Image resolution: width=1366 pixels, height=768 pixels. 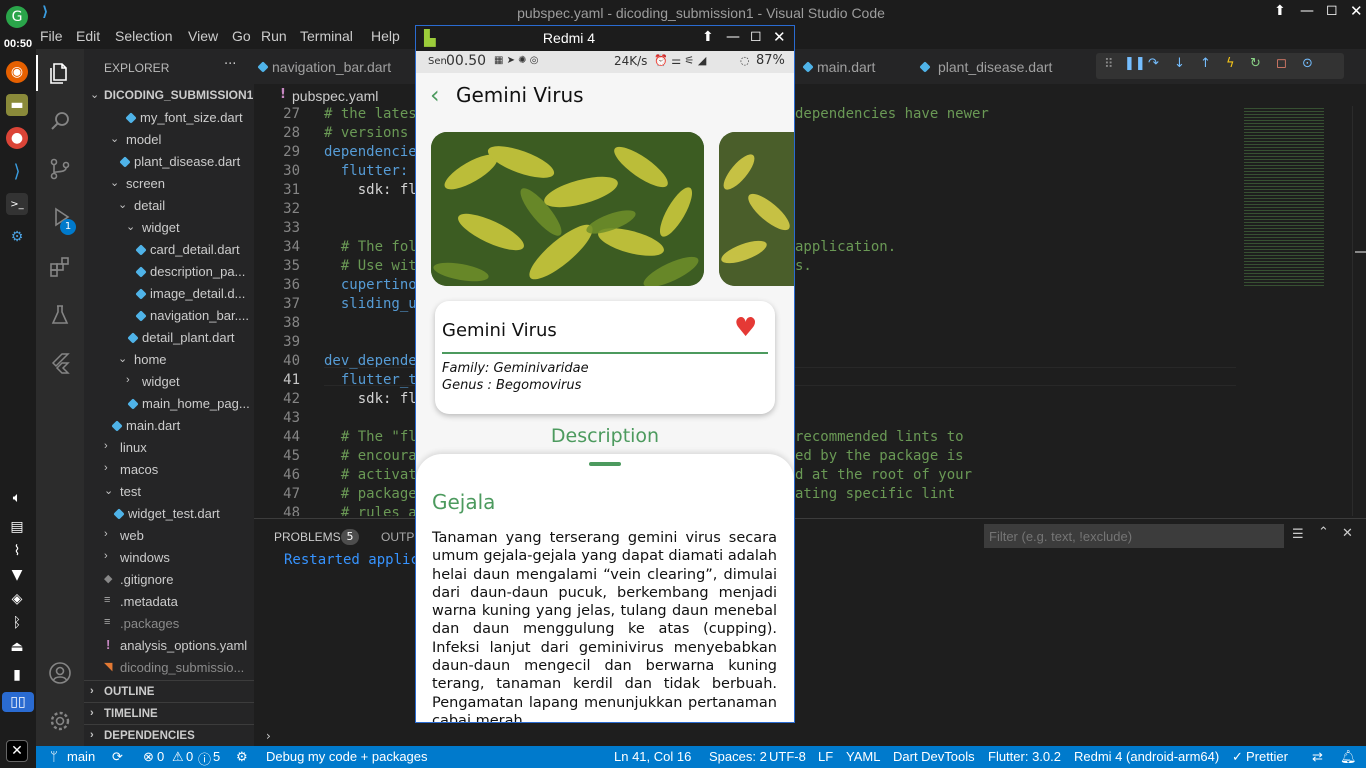 I want to click on tree-item: ⌄ test, so click(x=169, y=492).